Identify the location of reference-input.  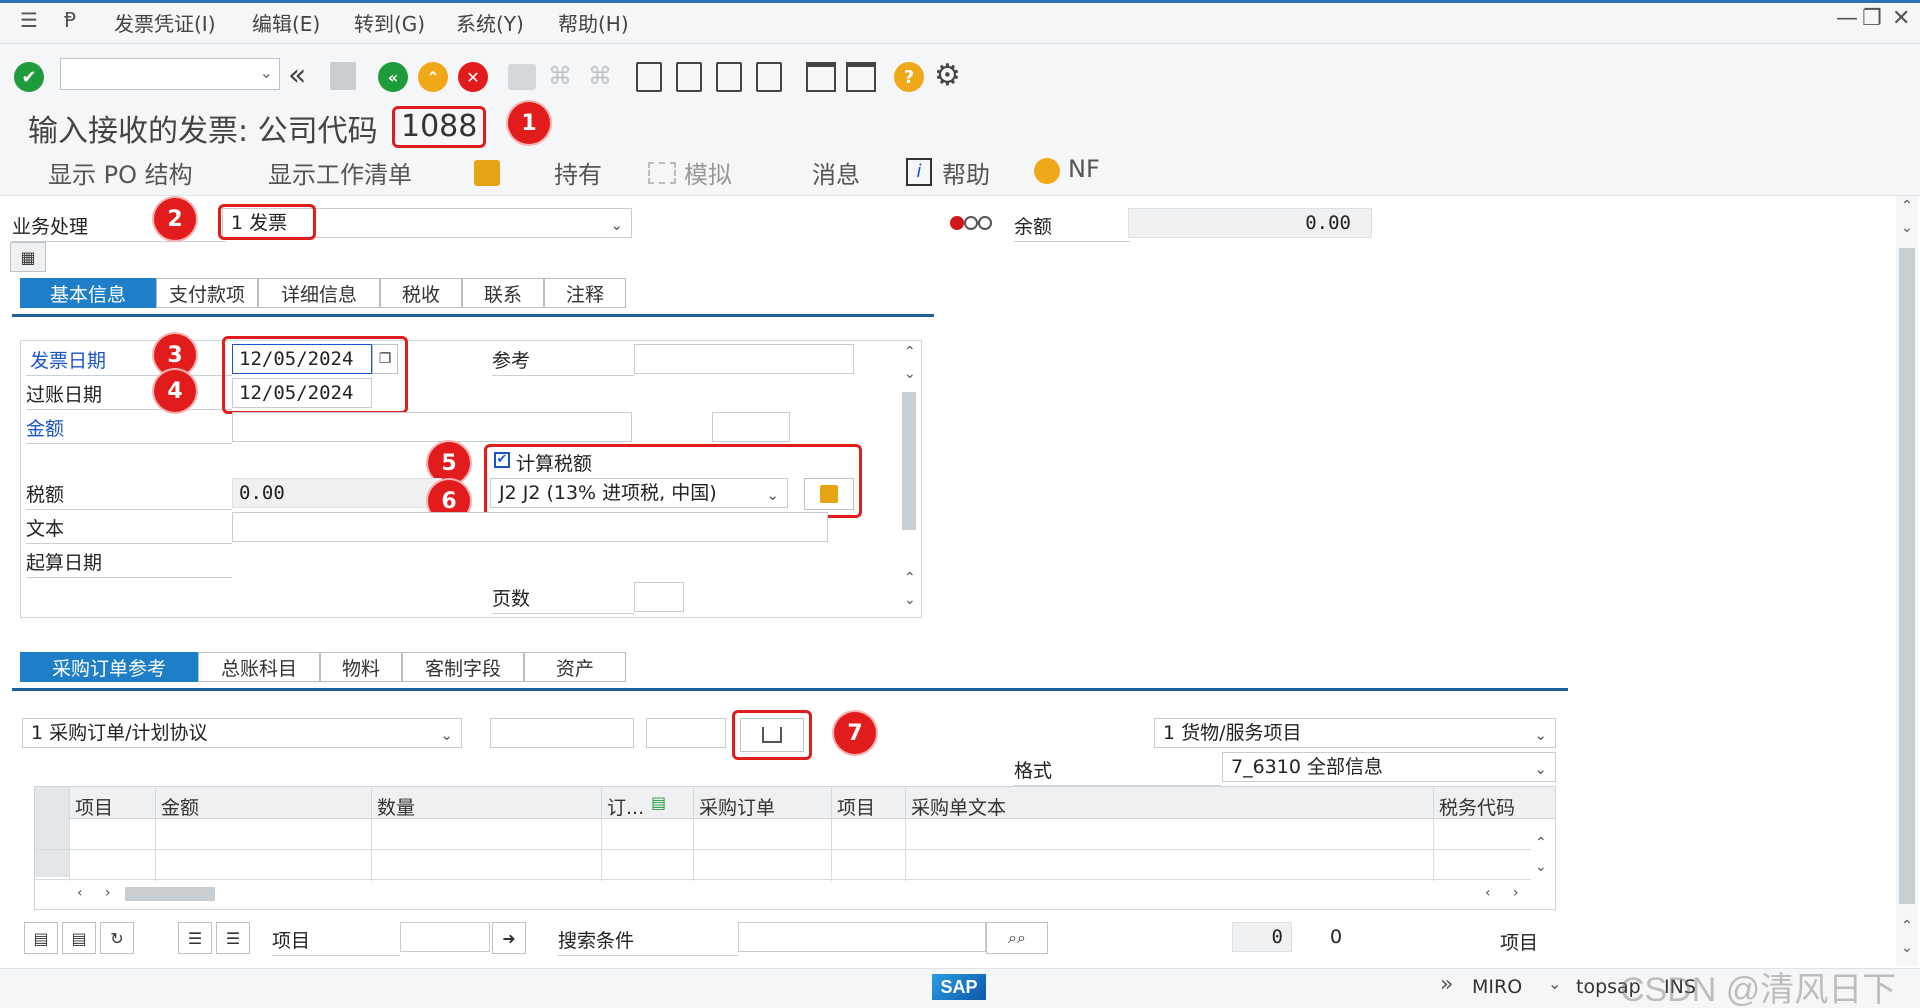
(744, 359).